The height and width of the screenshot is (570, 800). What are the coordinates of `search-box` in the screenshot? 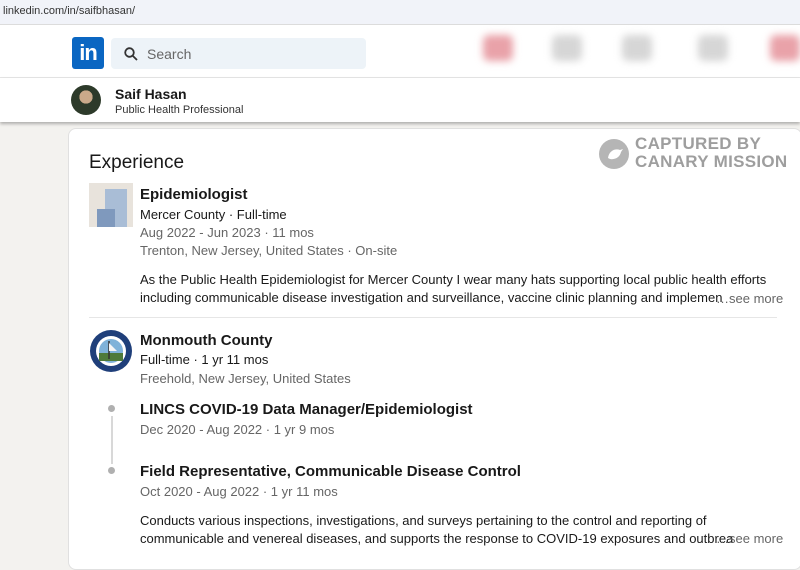 It's located at (238, 53).